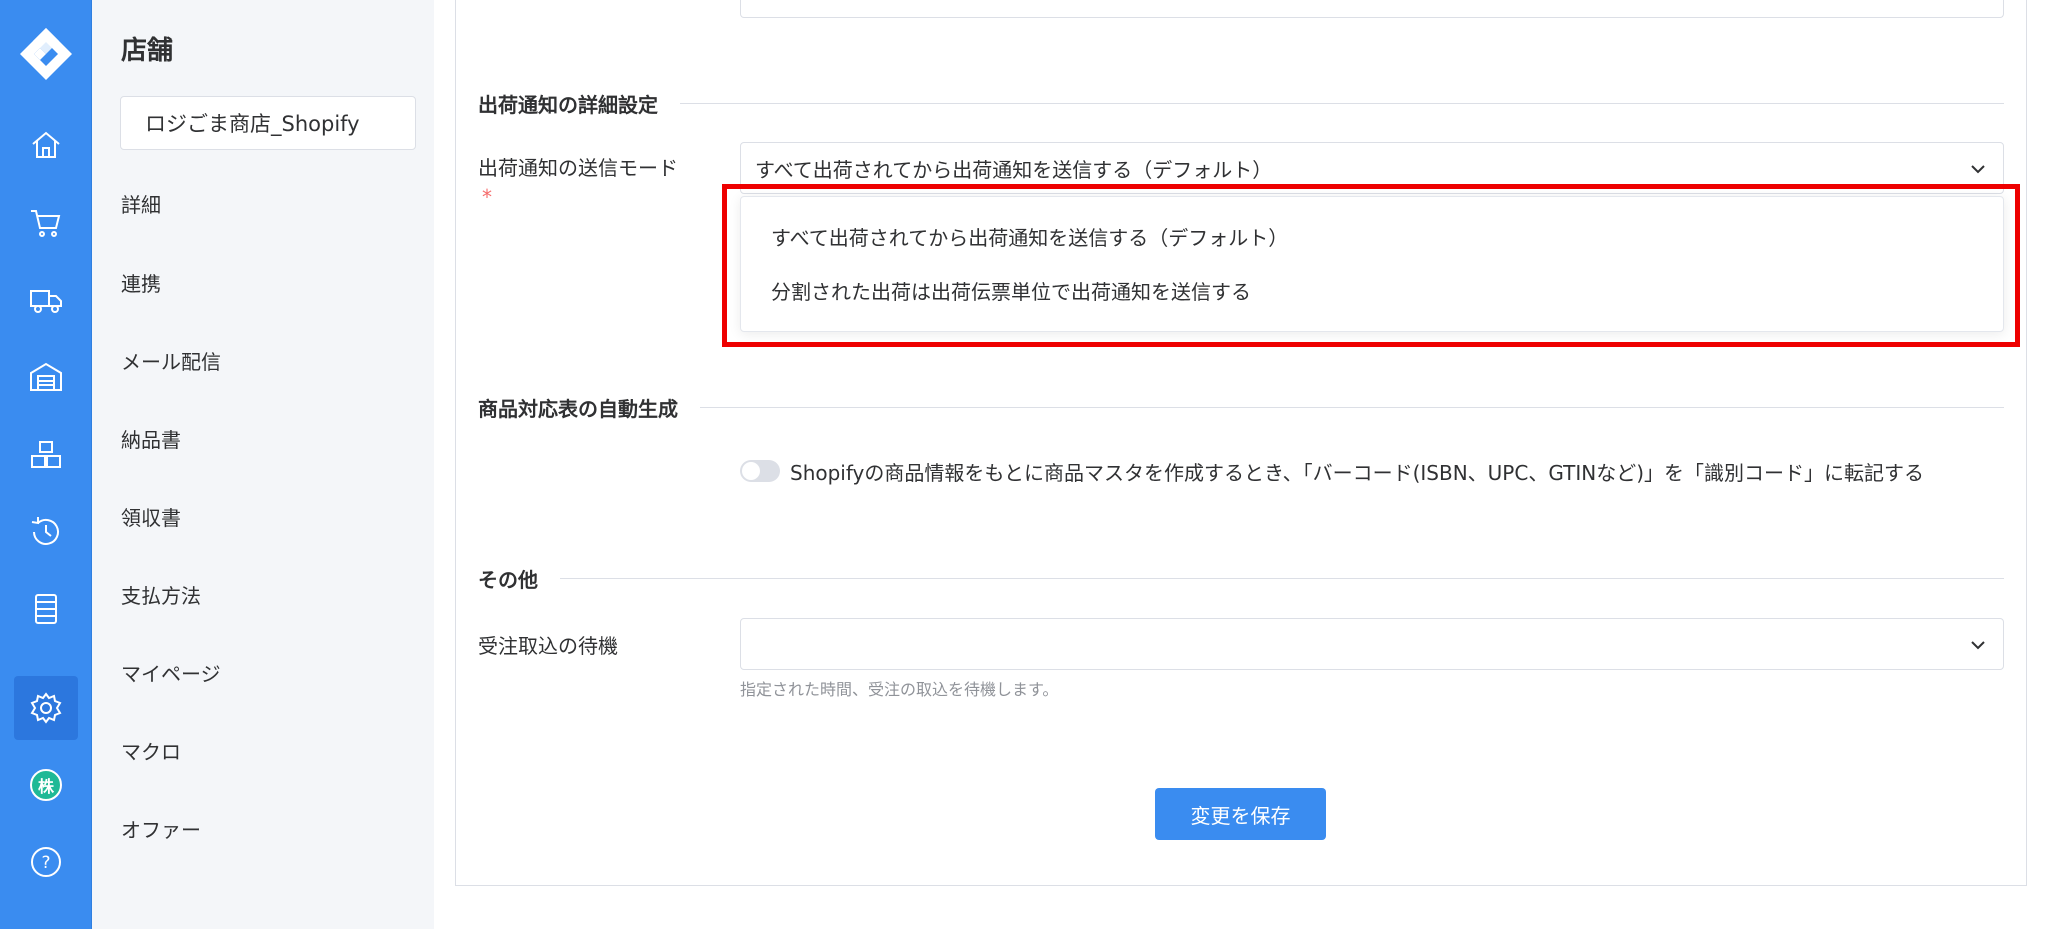 This screenshot has height=929, width=2048. Describe the element at coordinates (751, 471) in the screenshot. I see `toggle-knob` at that location.